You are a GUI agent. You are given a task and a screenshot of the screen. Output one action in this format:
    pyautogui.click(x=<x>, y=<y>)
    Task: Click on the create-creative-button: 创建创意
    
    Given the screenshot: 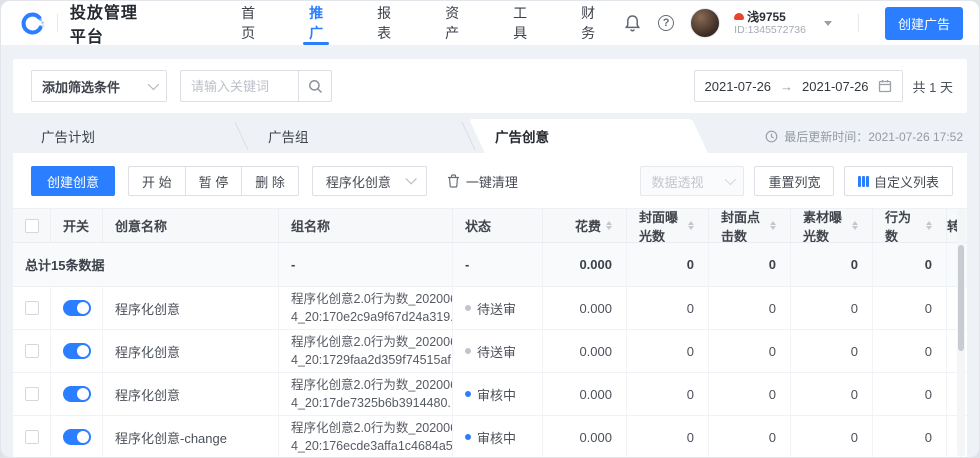 What is the action you would take?
    pyautogui.click(x=73, y=181)
    